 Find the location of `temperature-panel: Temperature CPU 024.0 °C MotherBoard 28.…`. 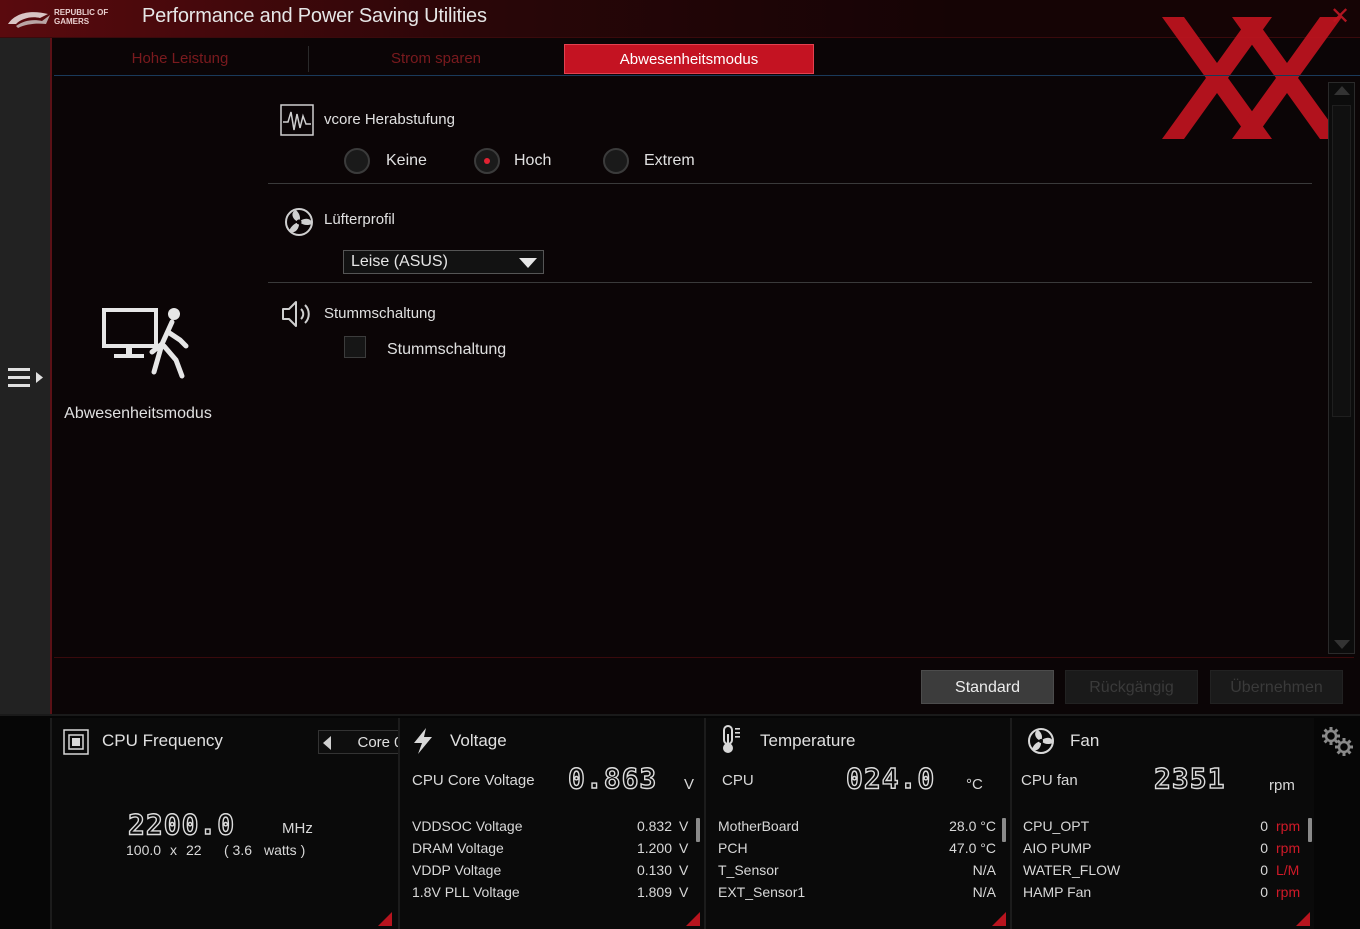

temperature-panel: Temperature CPU 024.0 °C MotherBoard 28.… is located at coordinates (857, 823).